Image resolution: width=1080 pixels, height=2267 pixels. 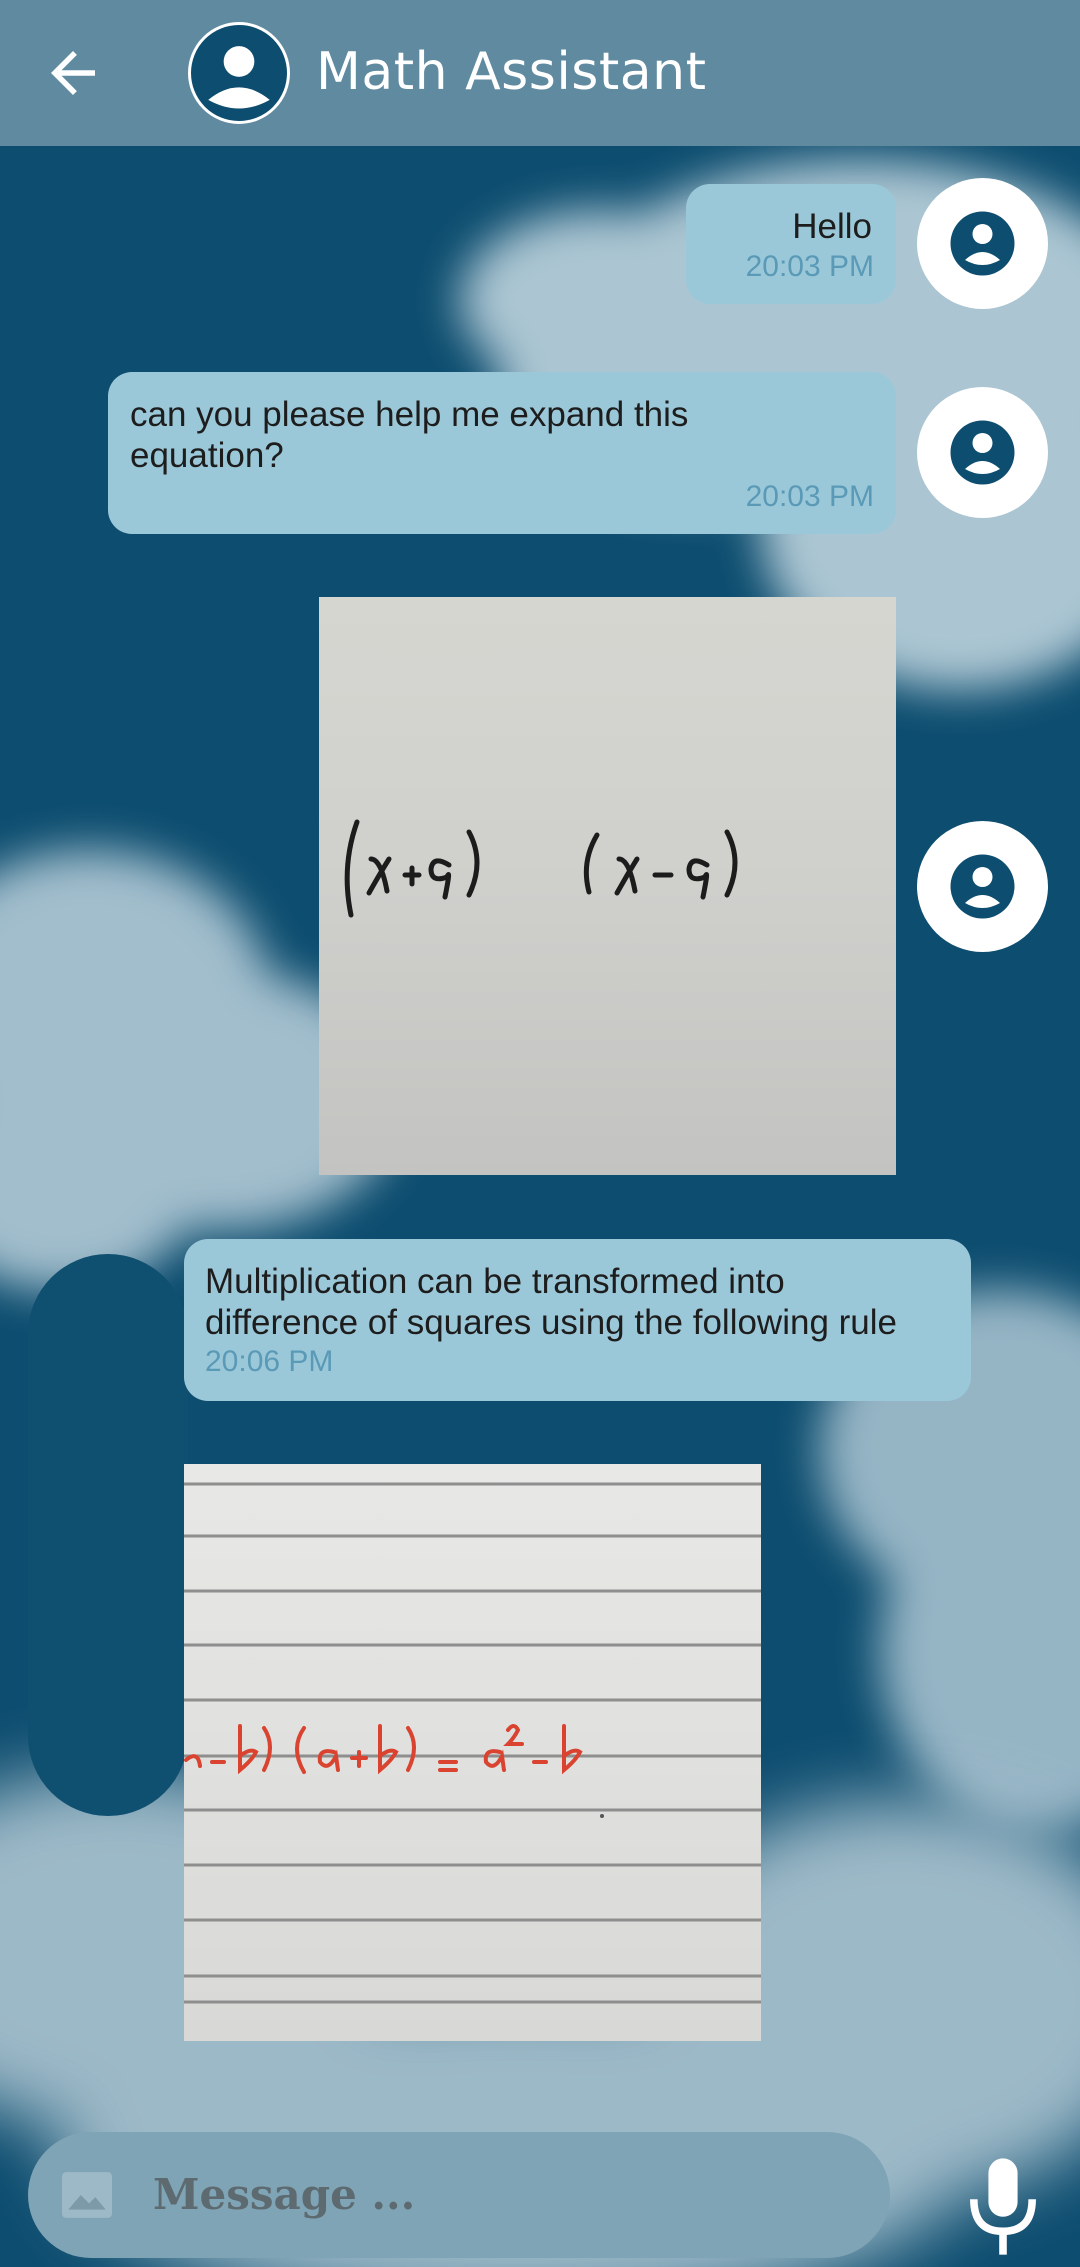 What do you see at coordinates (832, 226) in the screenshot?
I see `message-text: Hello` at bounding box center [832, 226].